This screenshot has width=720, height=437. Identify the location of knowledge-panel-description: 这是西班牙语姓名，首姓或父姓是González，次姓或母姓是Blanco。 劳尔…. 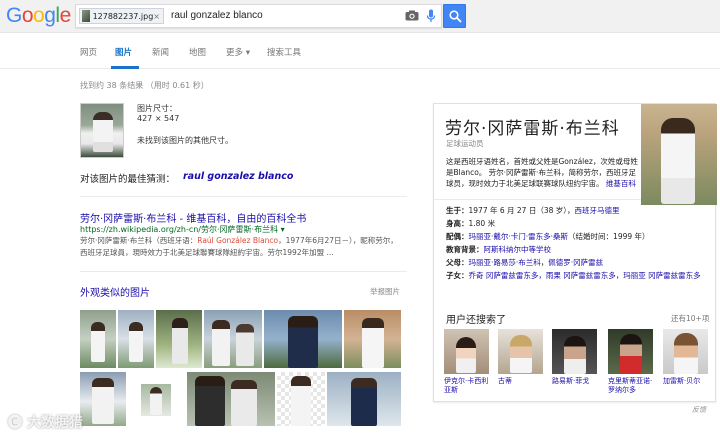
(542, 172).